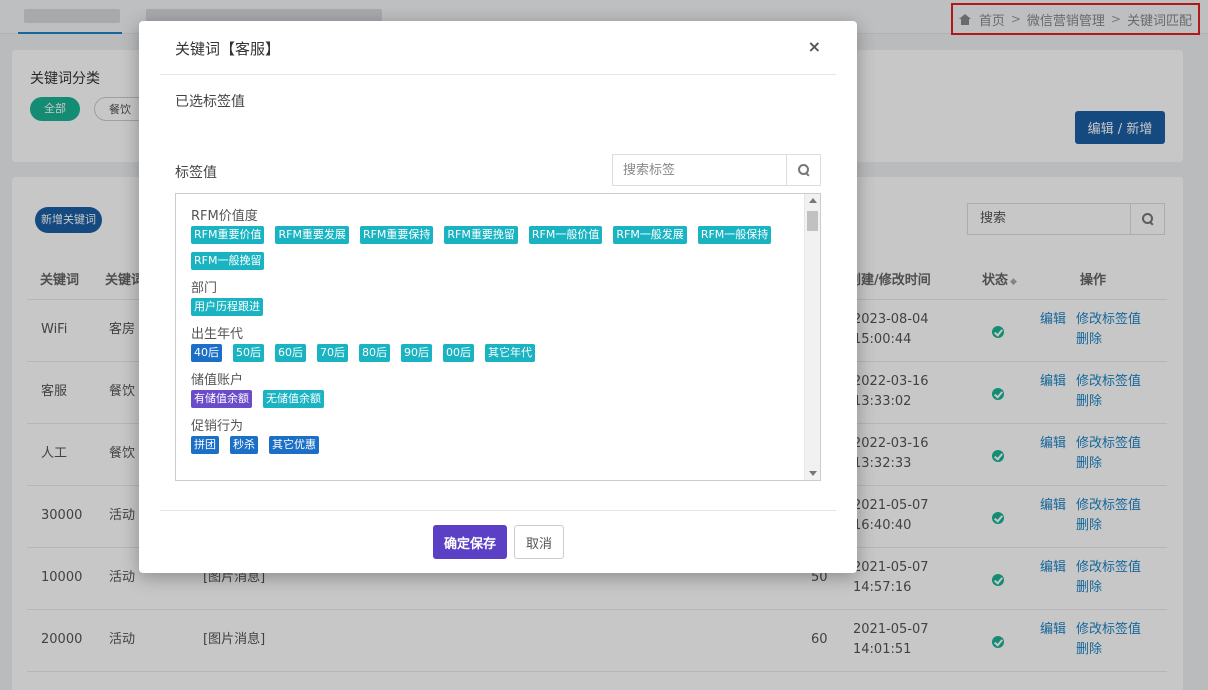 Image resolution: width=1208 pixels, height=690 pixels. I want to click on tag-chip: RFM一般挽留, so click(228, 261).